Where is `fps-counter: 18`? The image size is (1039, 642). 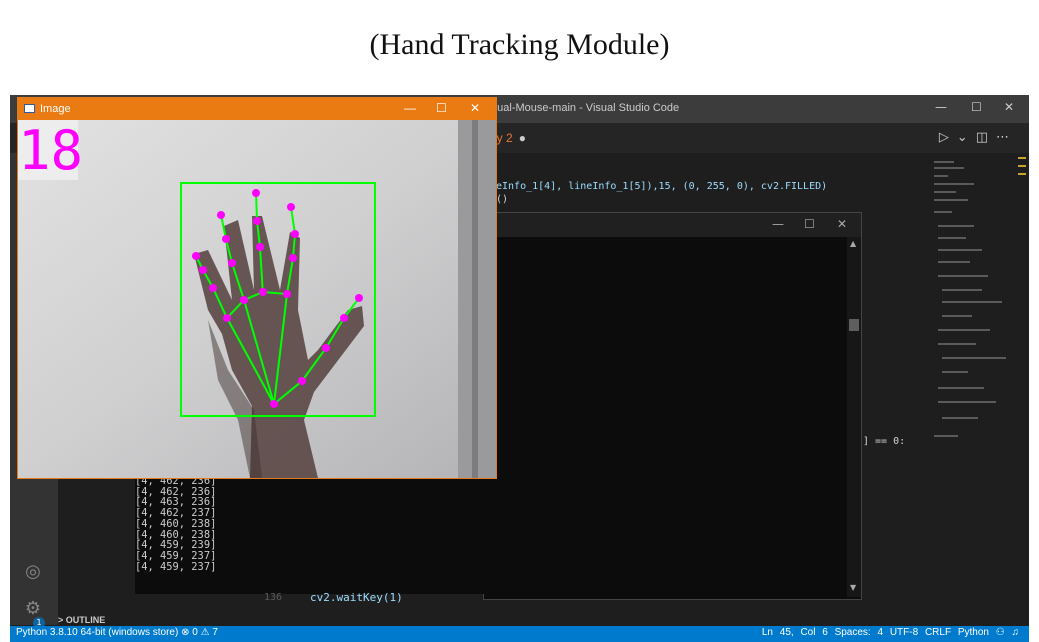
fps-counter: 18 is located at coordinates (51, 150).